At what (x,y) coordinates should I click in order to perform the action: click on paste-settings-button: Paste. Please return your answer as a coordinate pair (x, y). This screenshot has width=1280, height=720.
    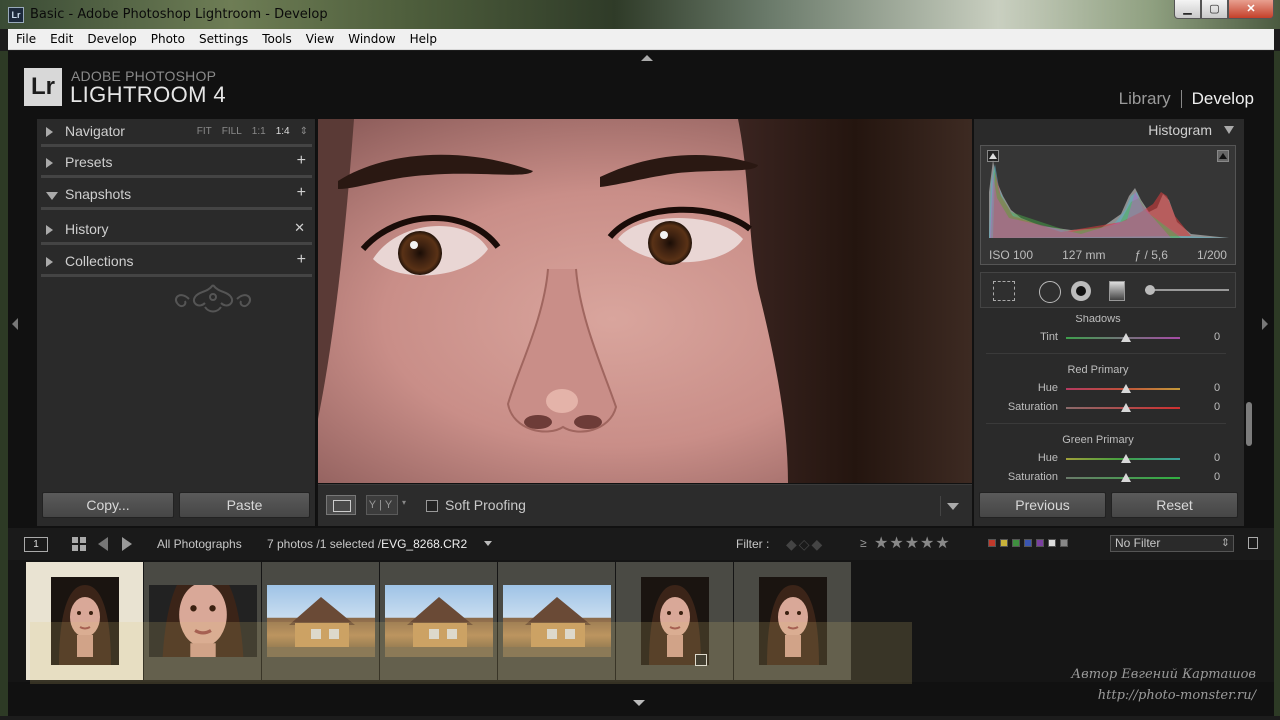
    Looking at the image, I should click on (244, 505).